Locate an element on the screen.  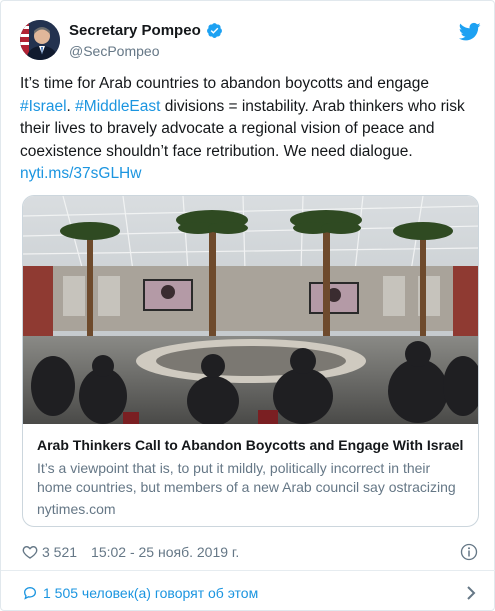
avatar is located at coordinates (40, 40).